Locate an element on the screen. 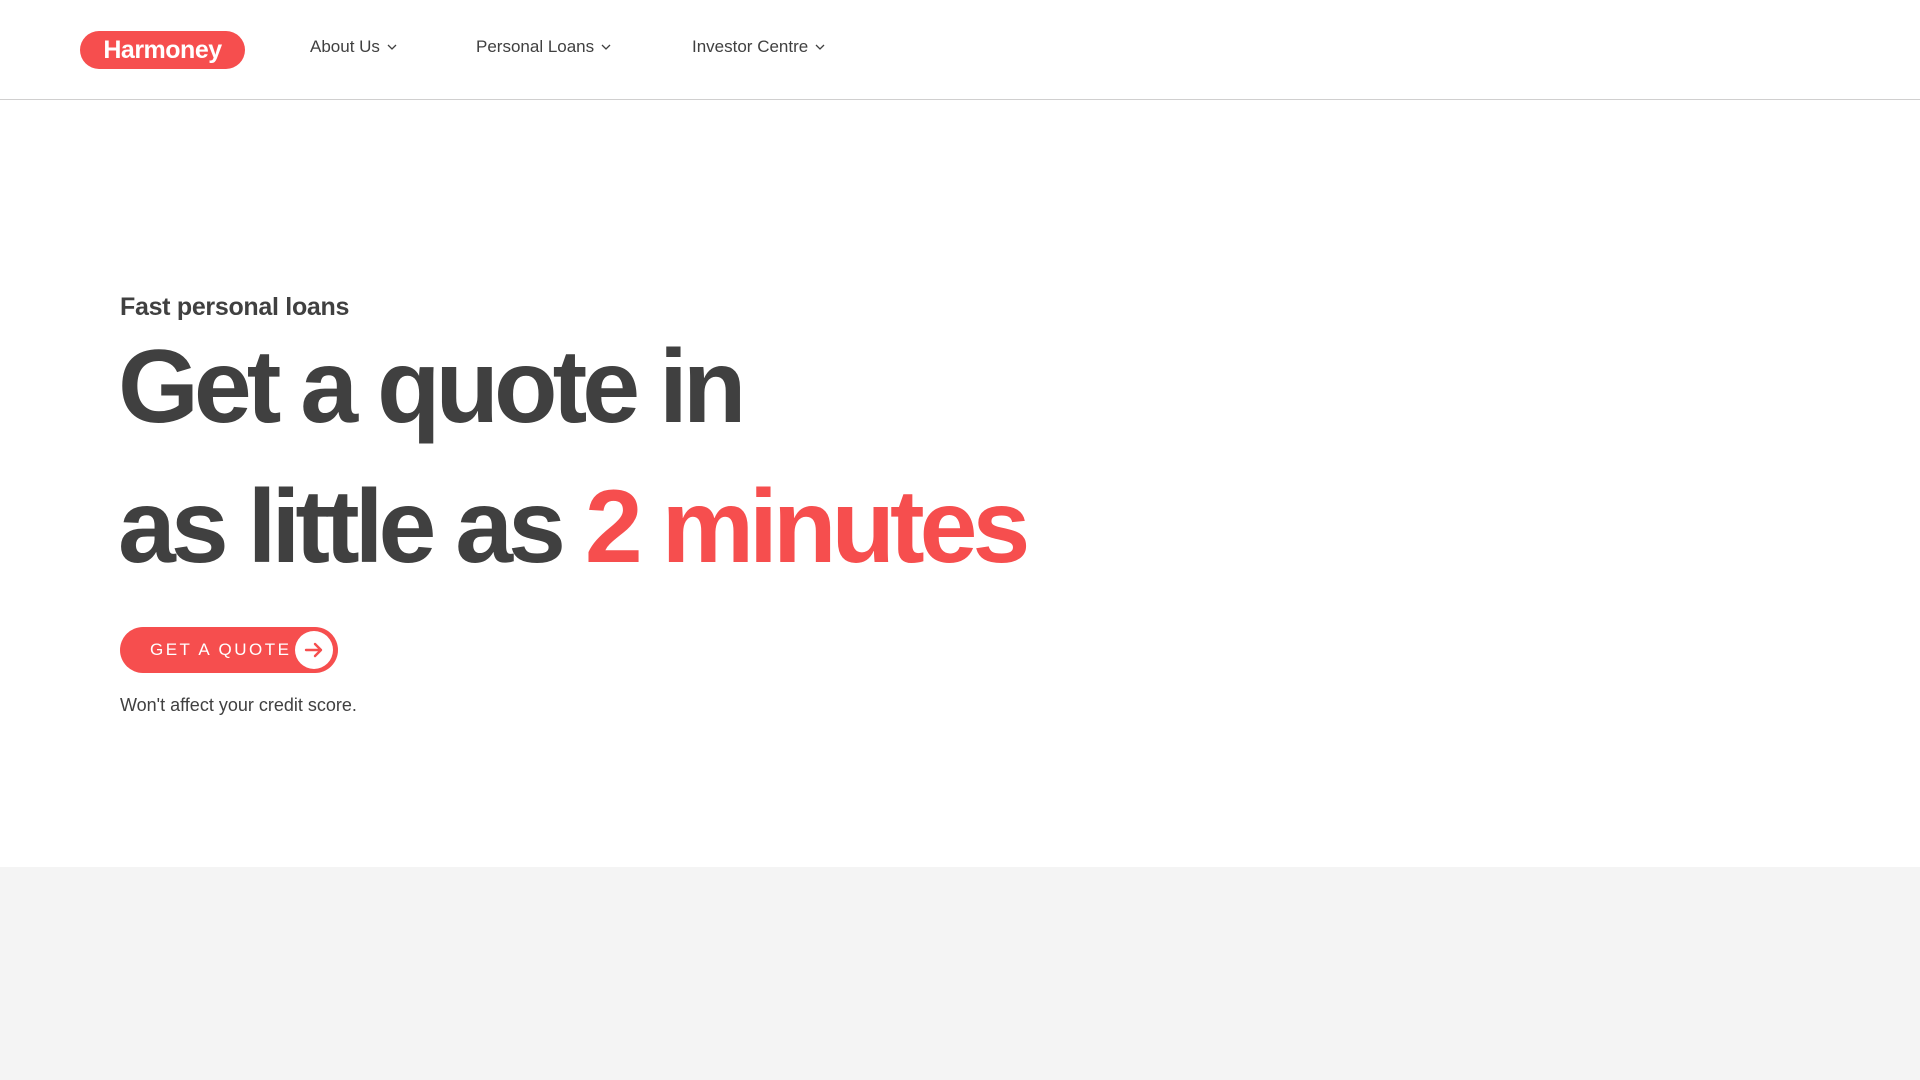  nav-about-us: About Us is located at coordinates (354, 47).